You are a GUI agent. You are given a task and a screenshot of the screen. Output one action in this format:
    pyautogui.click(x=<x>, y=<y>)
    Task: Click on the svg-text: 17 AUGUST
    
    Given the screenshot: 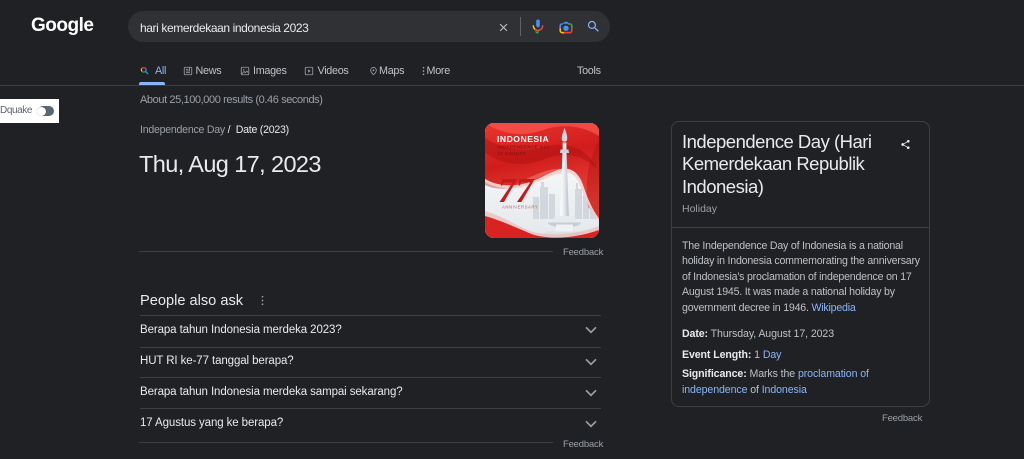 What is the action you would take?
    pyautogui.click(x=512, y=153)
    